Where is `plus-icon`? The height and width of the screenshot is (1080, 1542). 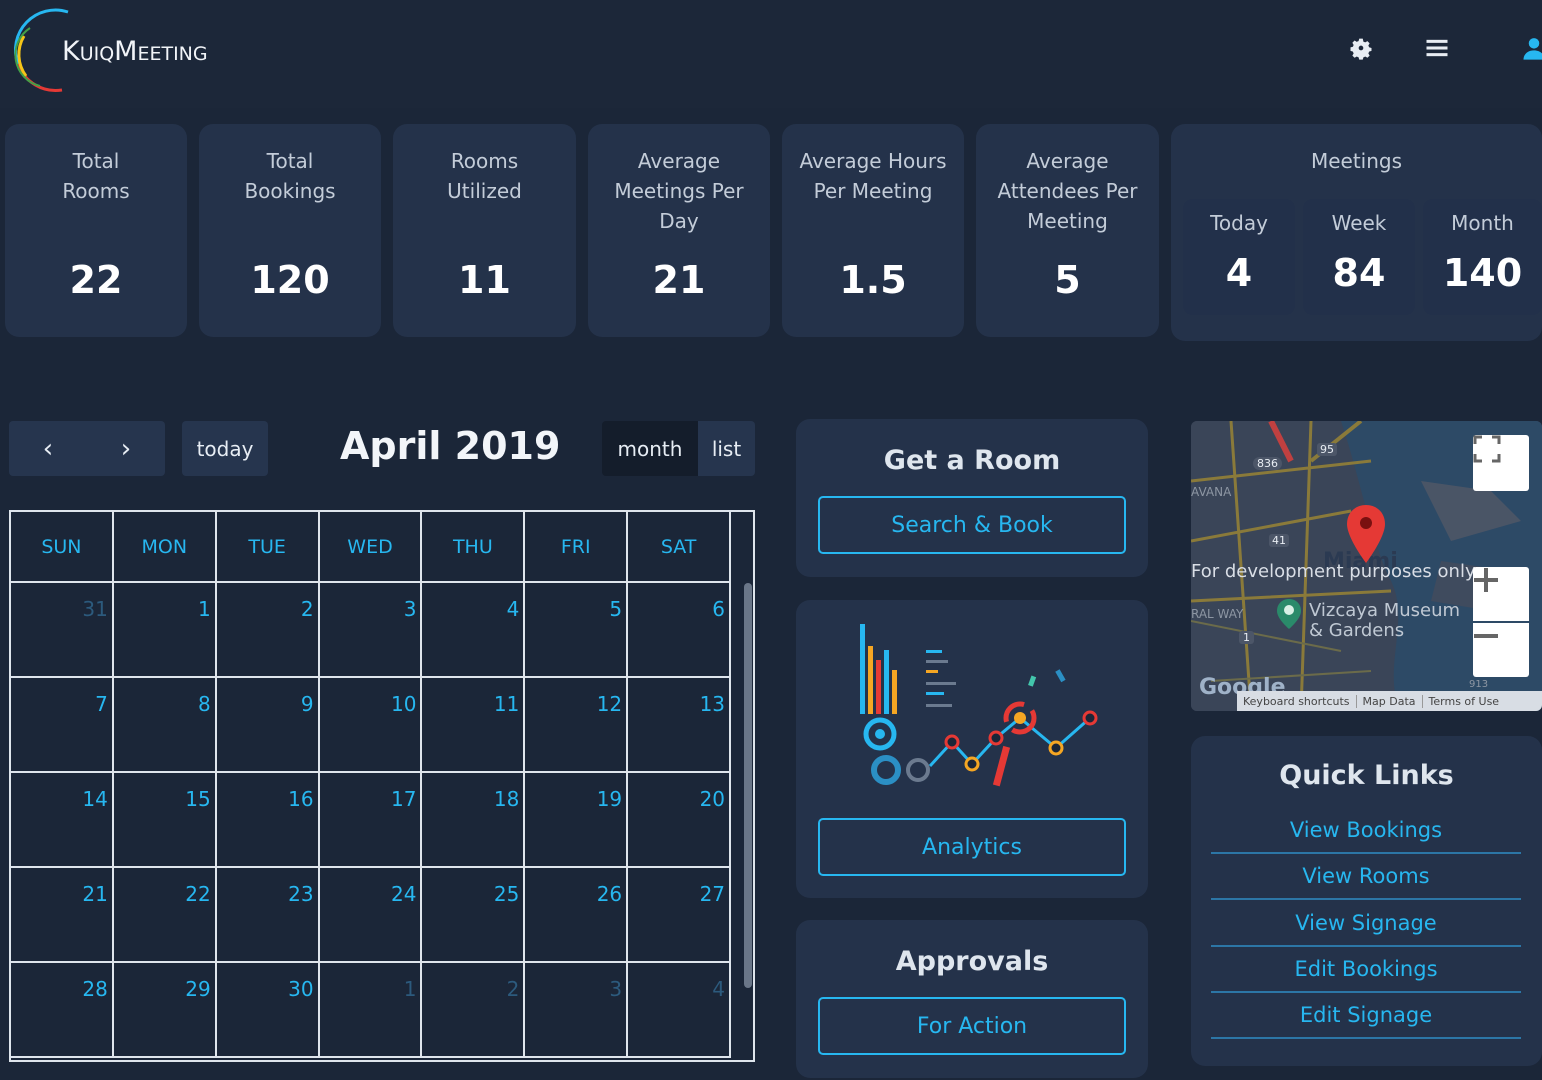
plus-icon is located at coordinates (1486, 580).